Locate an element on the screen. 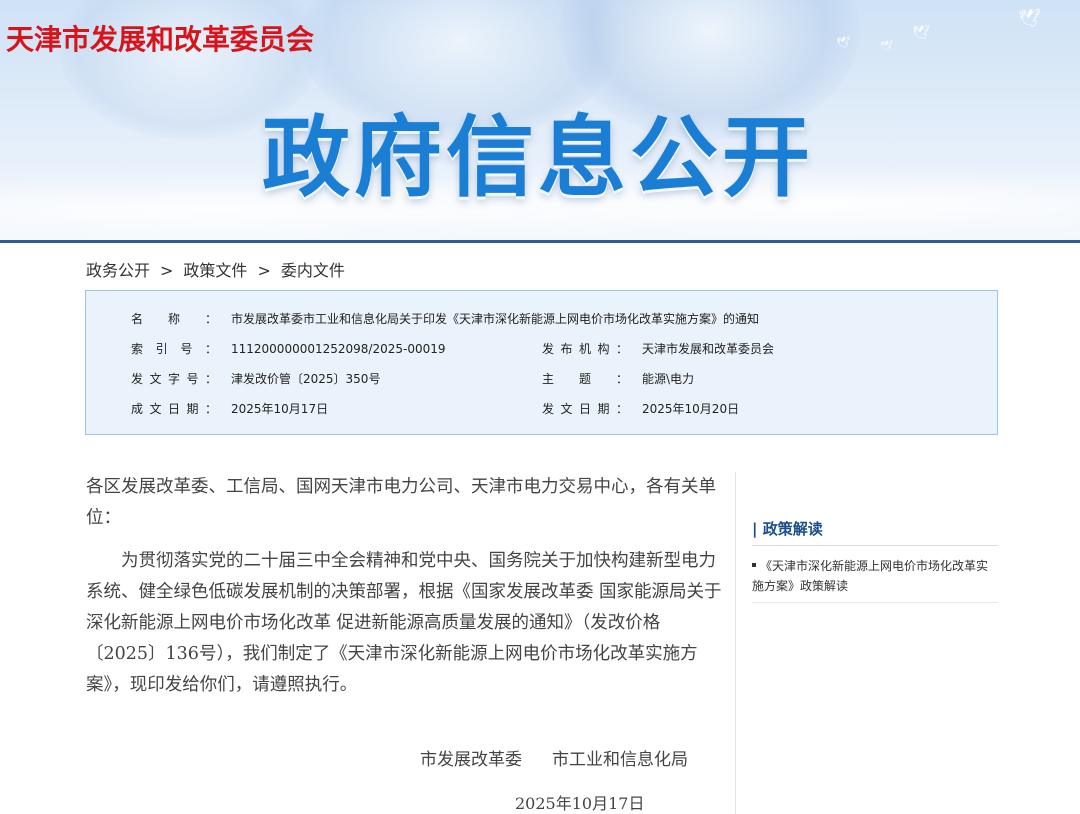 Image resolution: width=1080 pixels, height=814 pixels. sidebar-item-interpretation-link: 《天津市深化新能源上网电价市场化改革实施方案》政策解读 is located at coordinates (875, 576).